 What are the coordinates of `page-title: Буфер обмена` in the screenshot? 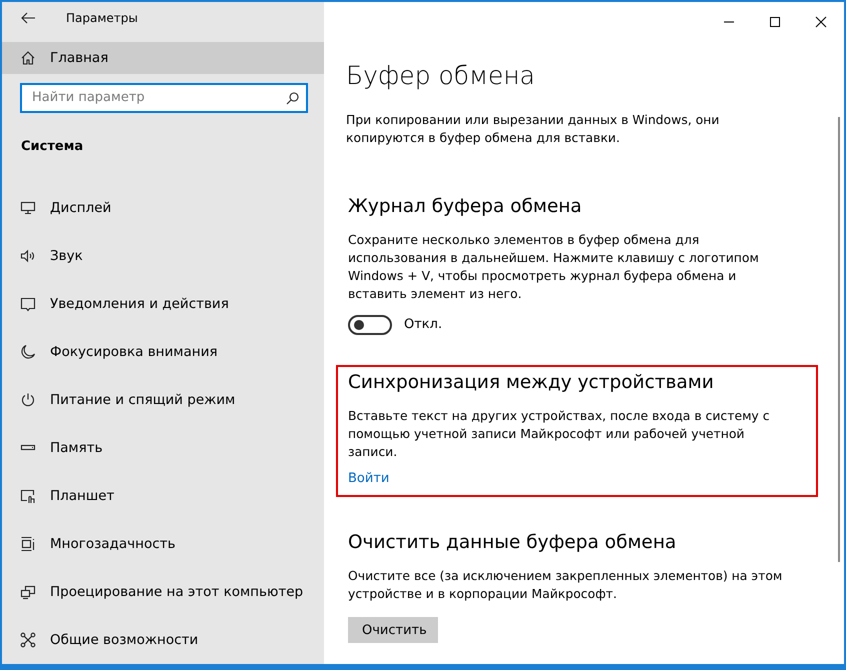 It's located at (441, 76).